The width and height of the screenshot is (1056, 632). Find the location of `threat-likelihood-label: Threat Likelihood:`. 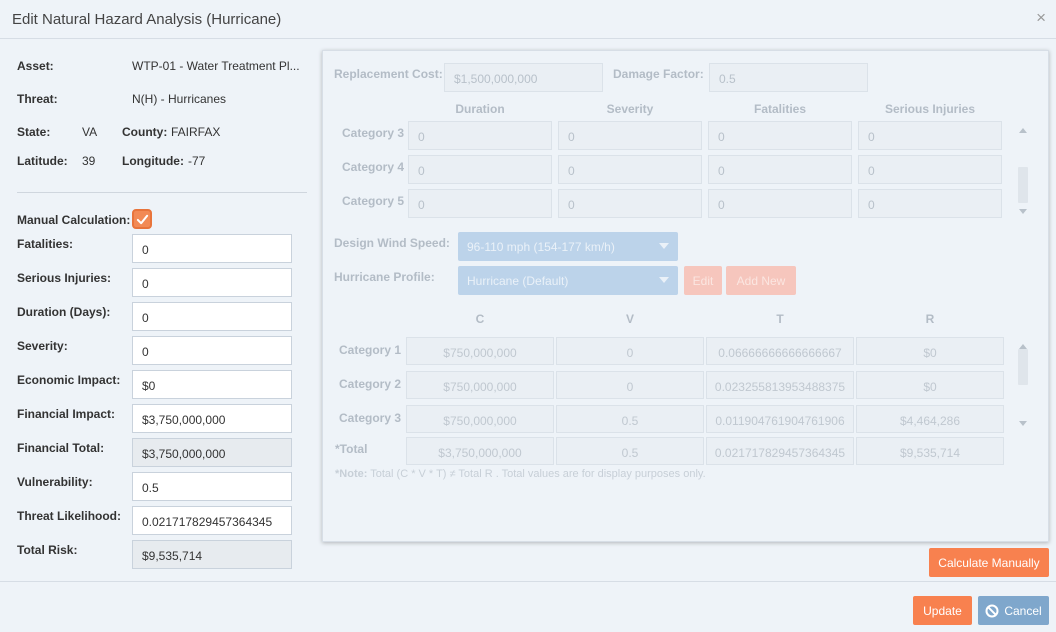

threat-likelihood-label: Threat Likelihood: is located at coordinates (69, 516).